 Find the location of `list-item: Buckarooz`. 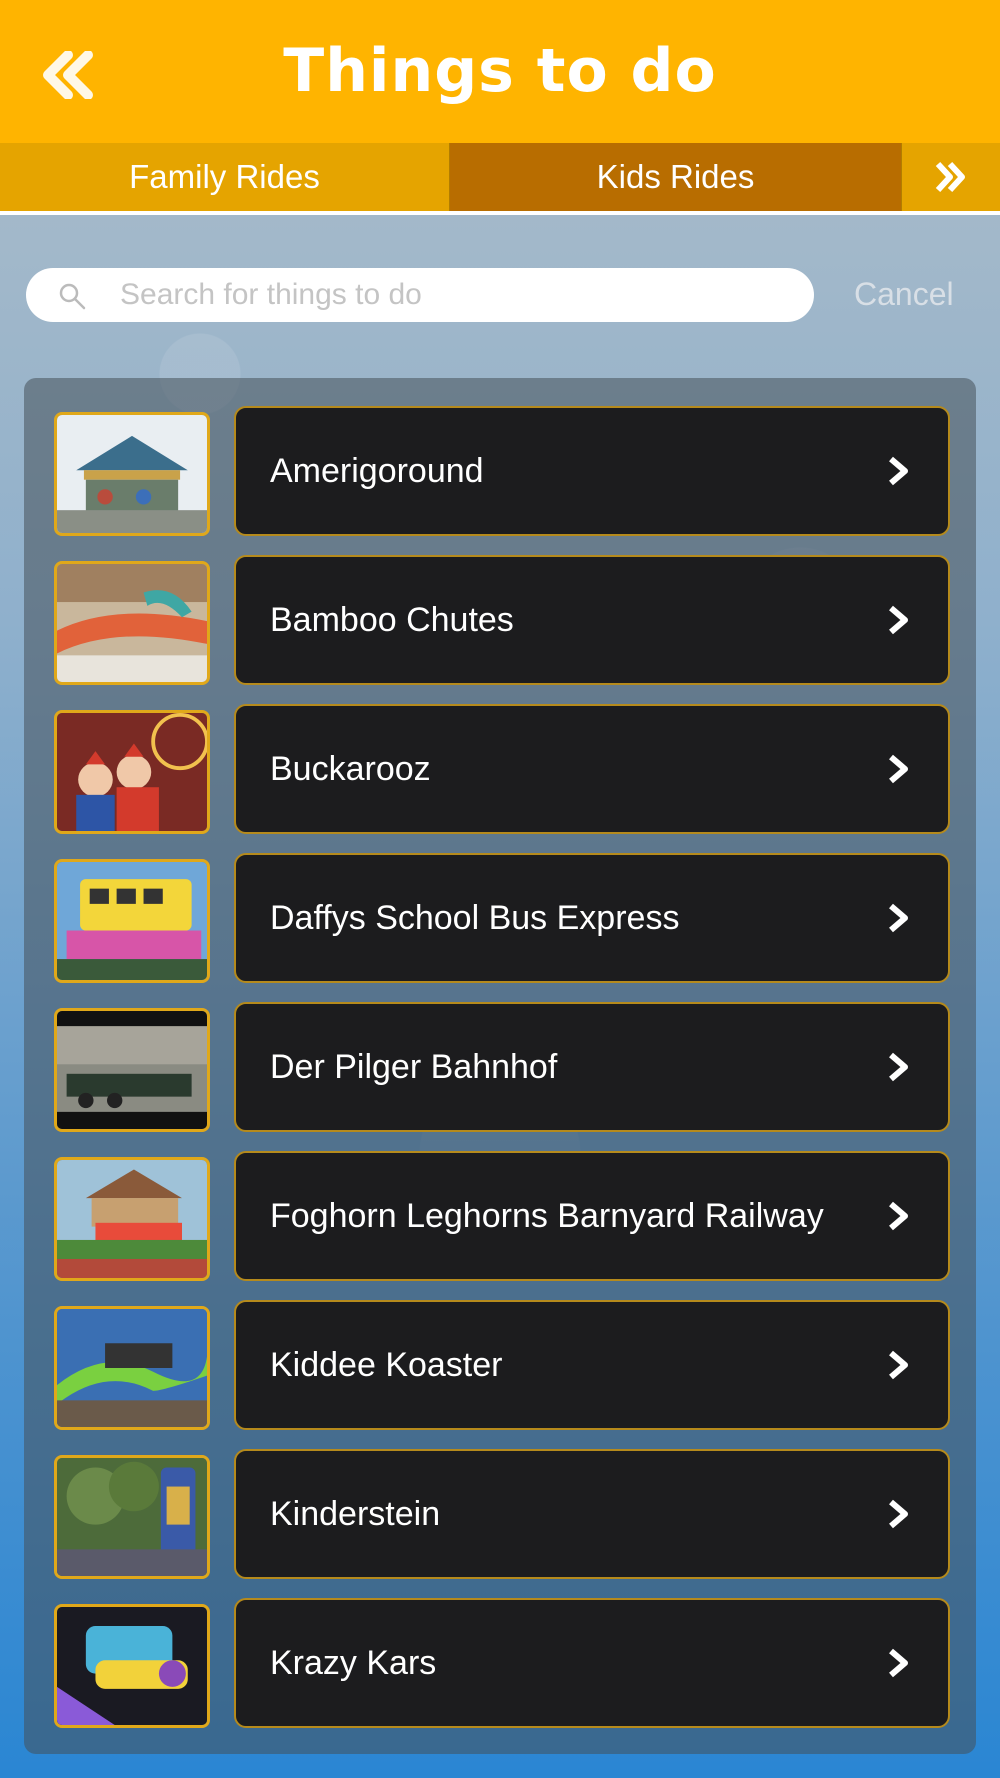

list-item: Buckarooz is located at coordinates (502, 769).